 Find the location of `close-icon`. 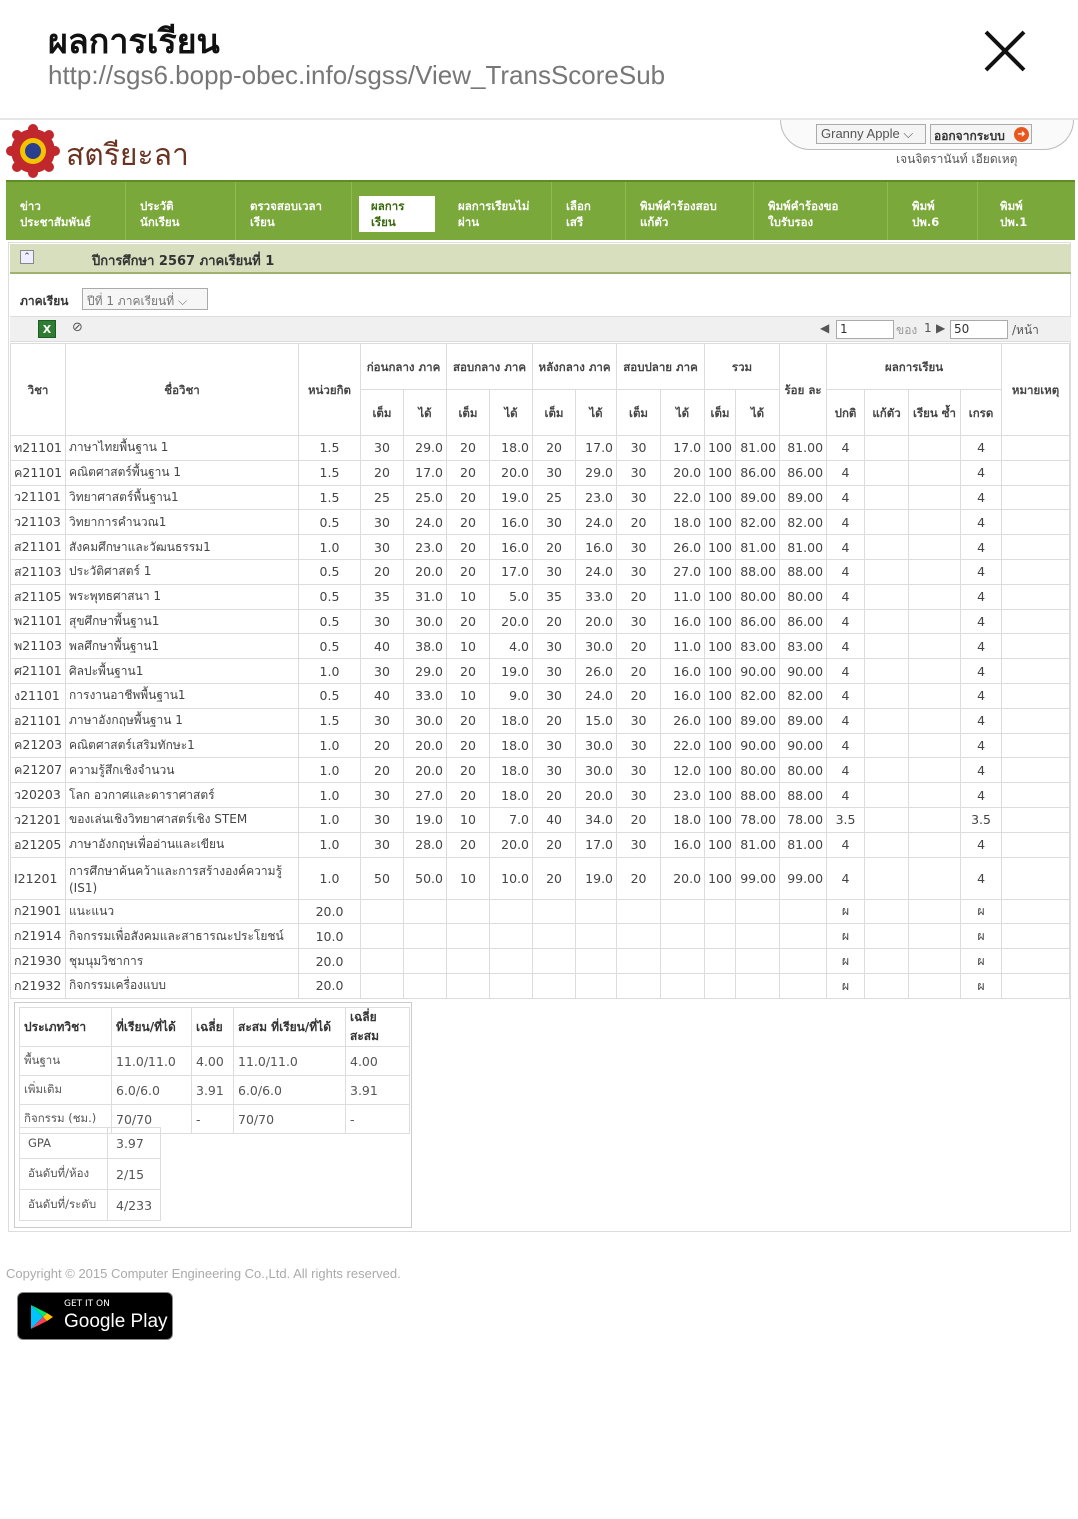

close-icon is located at coordinates (1005, 51).